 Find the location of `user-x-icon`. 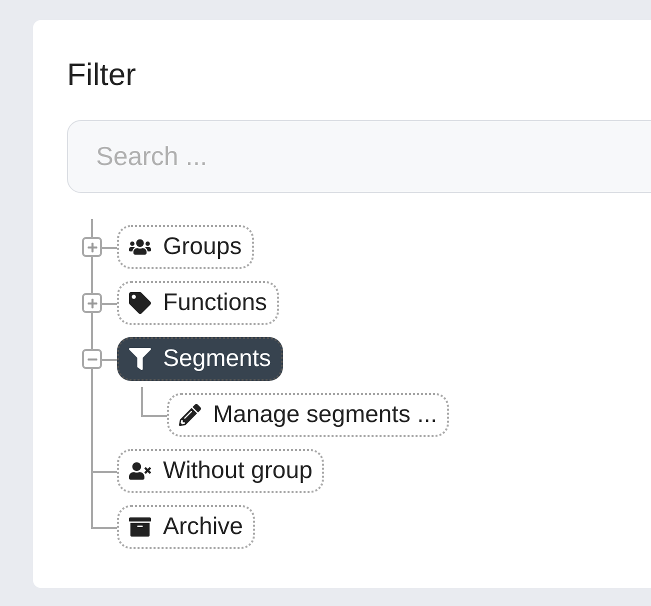

user-x-icon is located at coordinates (140, 471).